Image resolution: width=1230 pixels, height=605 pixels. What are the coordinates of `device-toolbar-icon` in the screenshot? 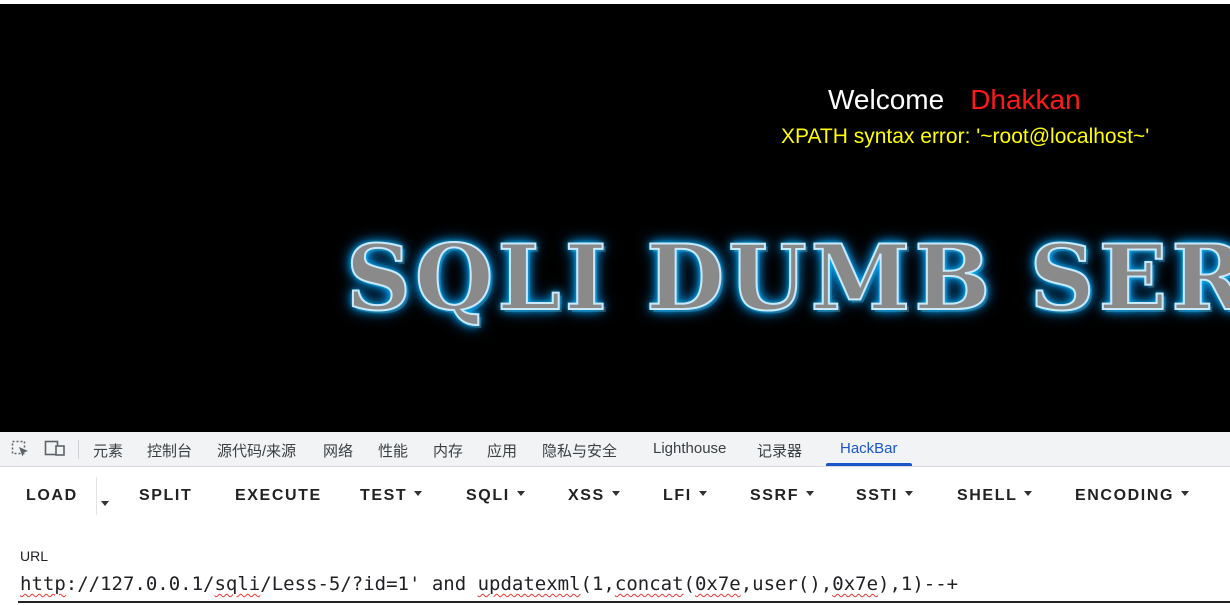 It's located at (54, 449).